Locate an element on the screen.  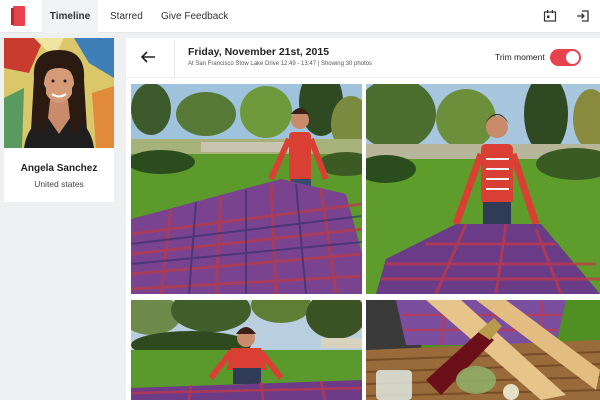
profile-card is located at coordinates (59, 120).